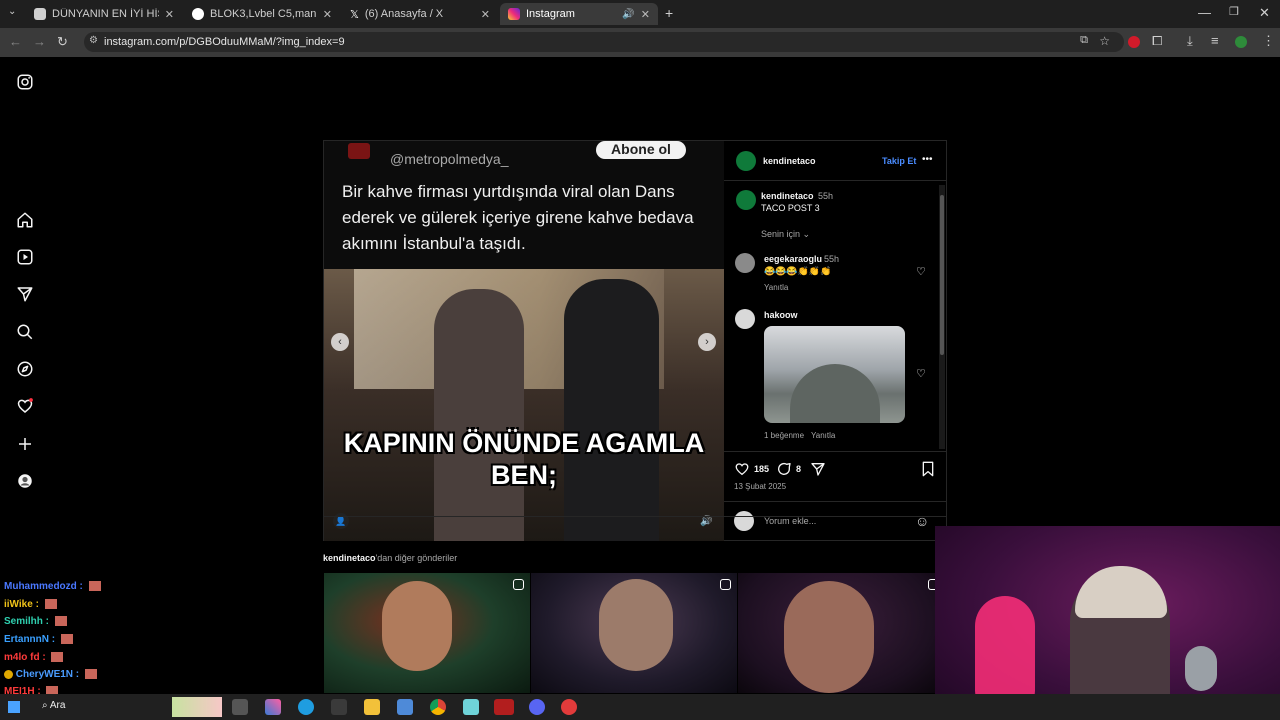 The image size is (1280, 720). I want to click on search-icon, so click(25, 332).